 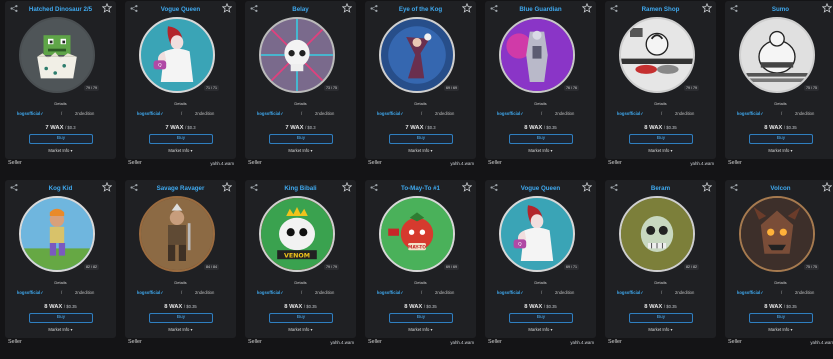 I want to click on card-title: Volcon, so click(x=780, y=188).